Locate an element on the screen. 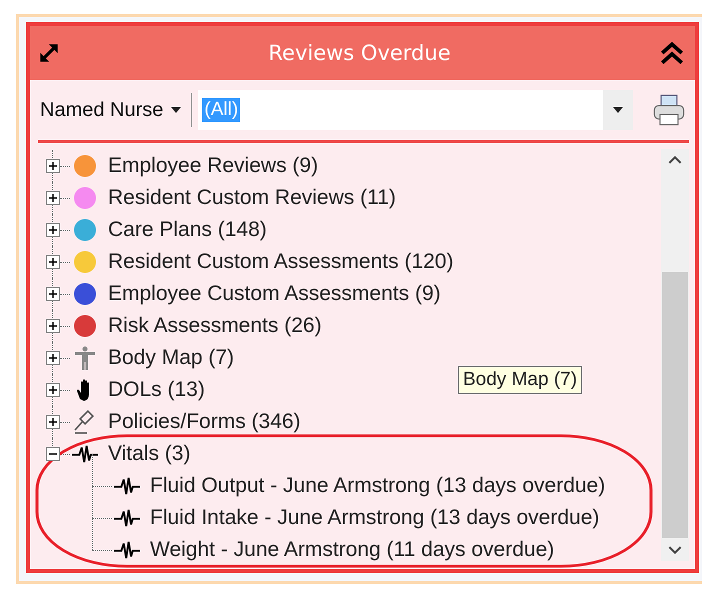 This screenshot has width=706, height=589. caret-icon is located at coordinates (176, 110).